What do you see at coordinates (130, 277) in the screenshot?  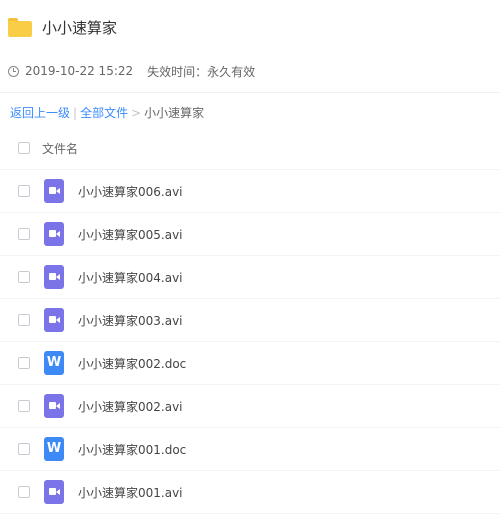 I see `file-name: 小小速算家004.avi` at bounding box center [130, 277].